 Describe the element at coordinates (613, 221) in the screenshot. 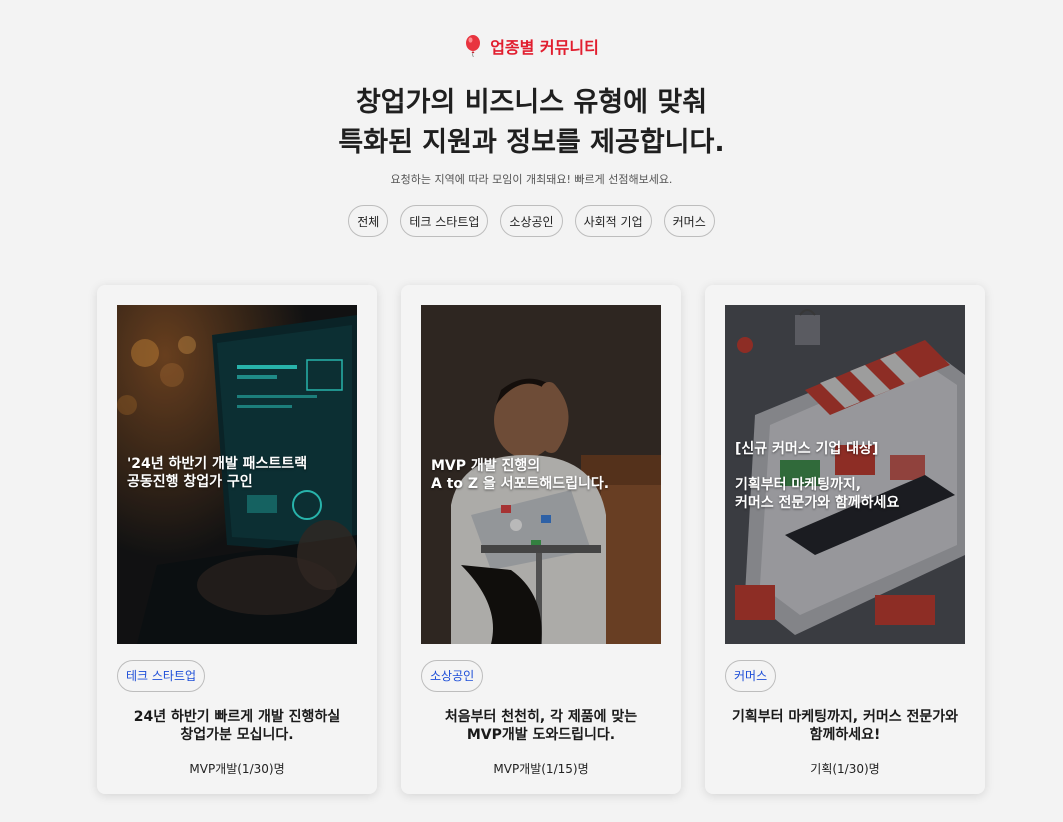

I see `filter-chip-social-enterprise: 사회적 기업` at that location.